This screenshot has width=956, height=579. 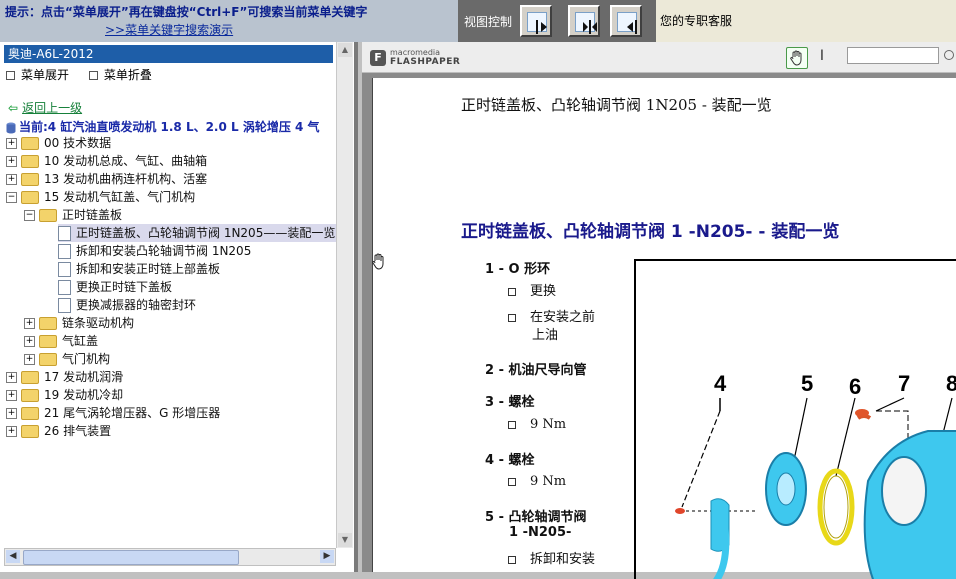 I want to click on menu-collapse-button: 菜单折叠, so click(x=124, y=75).